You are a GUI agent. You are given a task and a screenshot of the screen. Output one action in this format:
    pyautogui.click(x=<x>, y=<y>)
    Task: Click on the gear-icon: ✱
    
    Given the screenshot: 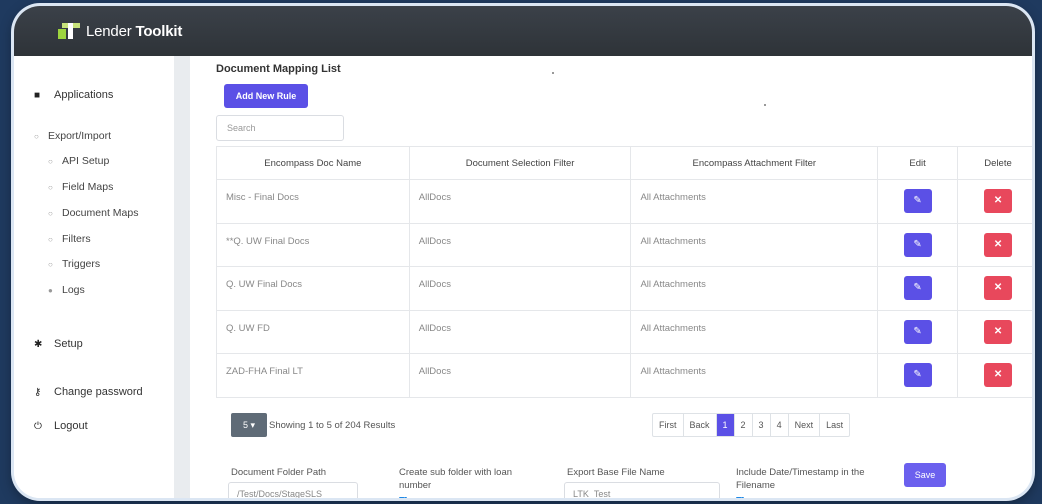 What is the action you would take?
    pyautogui.click(x=38, y=344)
    